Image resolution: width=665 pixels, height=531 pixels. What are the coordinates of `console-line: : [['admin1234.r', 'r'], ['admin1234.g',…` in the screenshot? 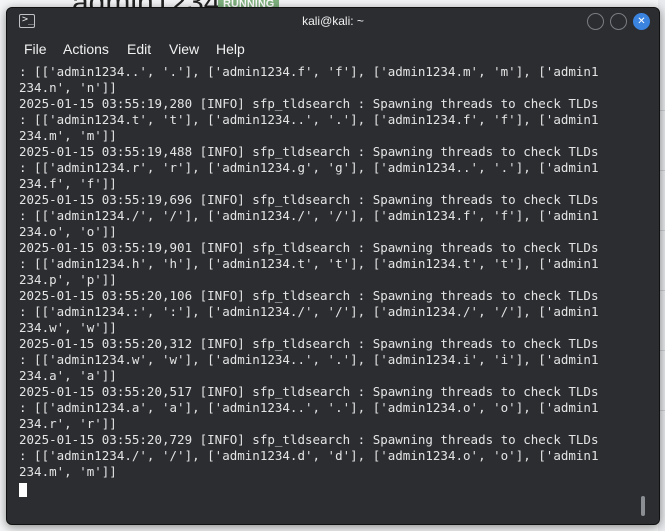 It's located at (309, 167).